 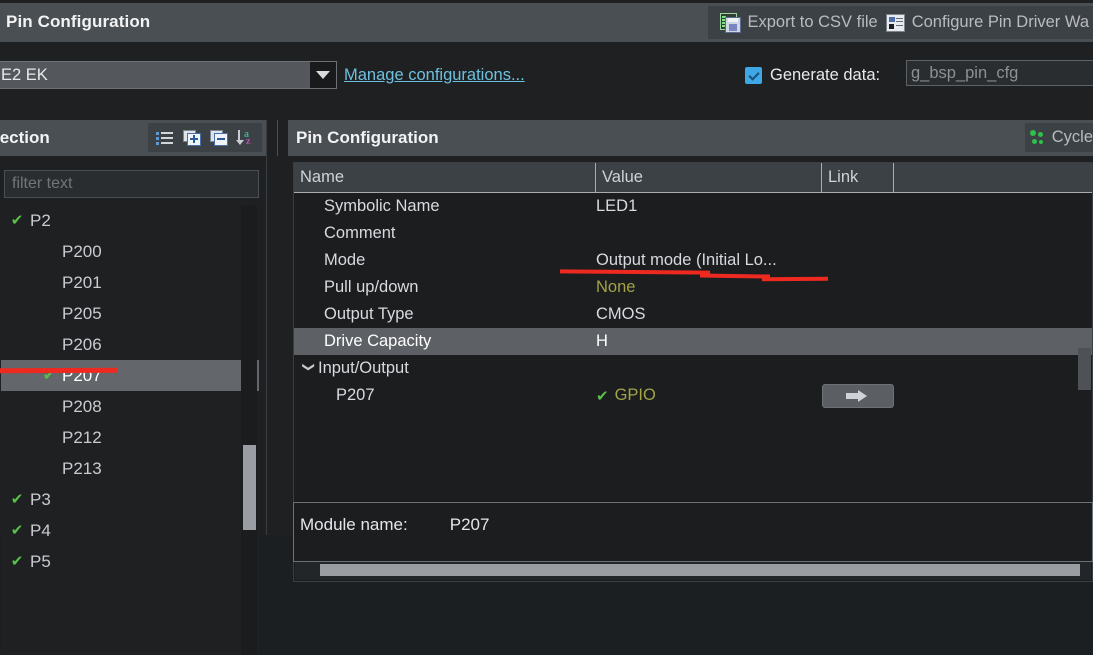 I want to click on configure-pin-driver-label: Configure Pin Driver Wa, so click(x=1000, y=22).